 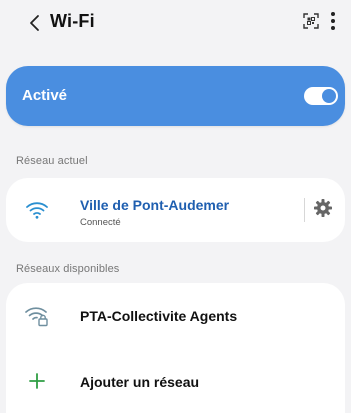 What do you see at coordinates (175, 96) in the screenshot?
I see `wifi-toggle-card: Activé` at bounding box center [175, 96].